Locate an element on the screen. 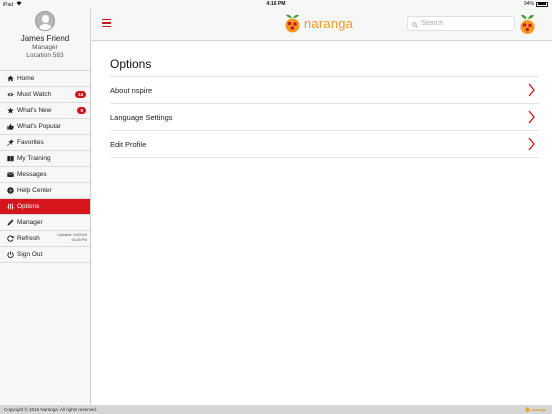 This screenshot has width=552, height=414. envelope-icon is located at coordinates (10, 175).